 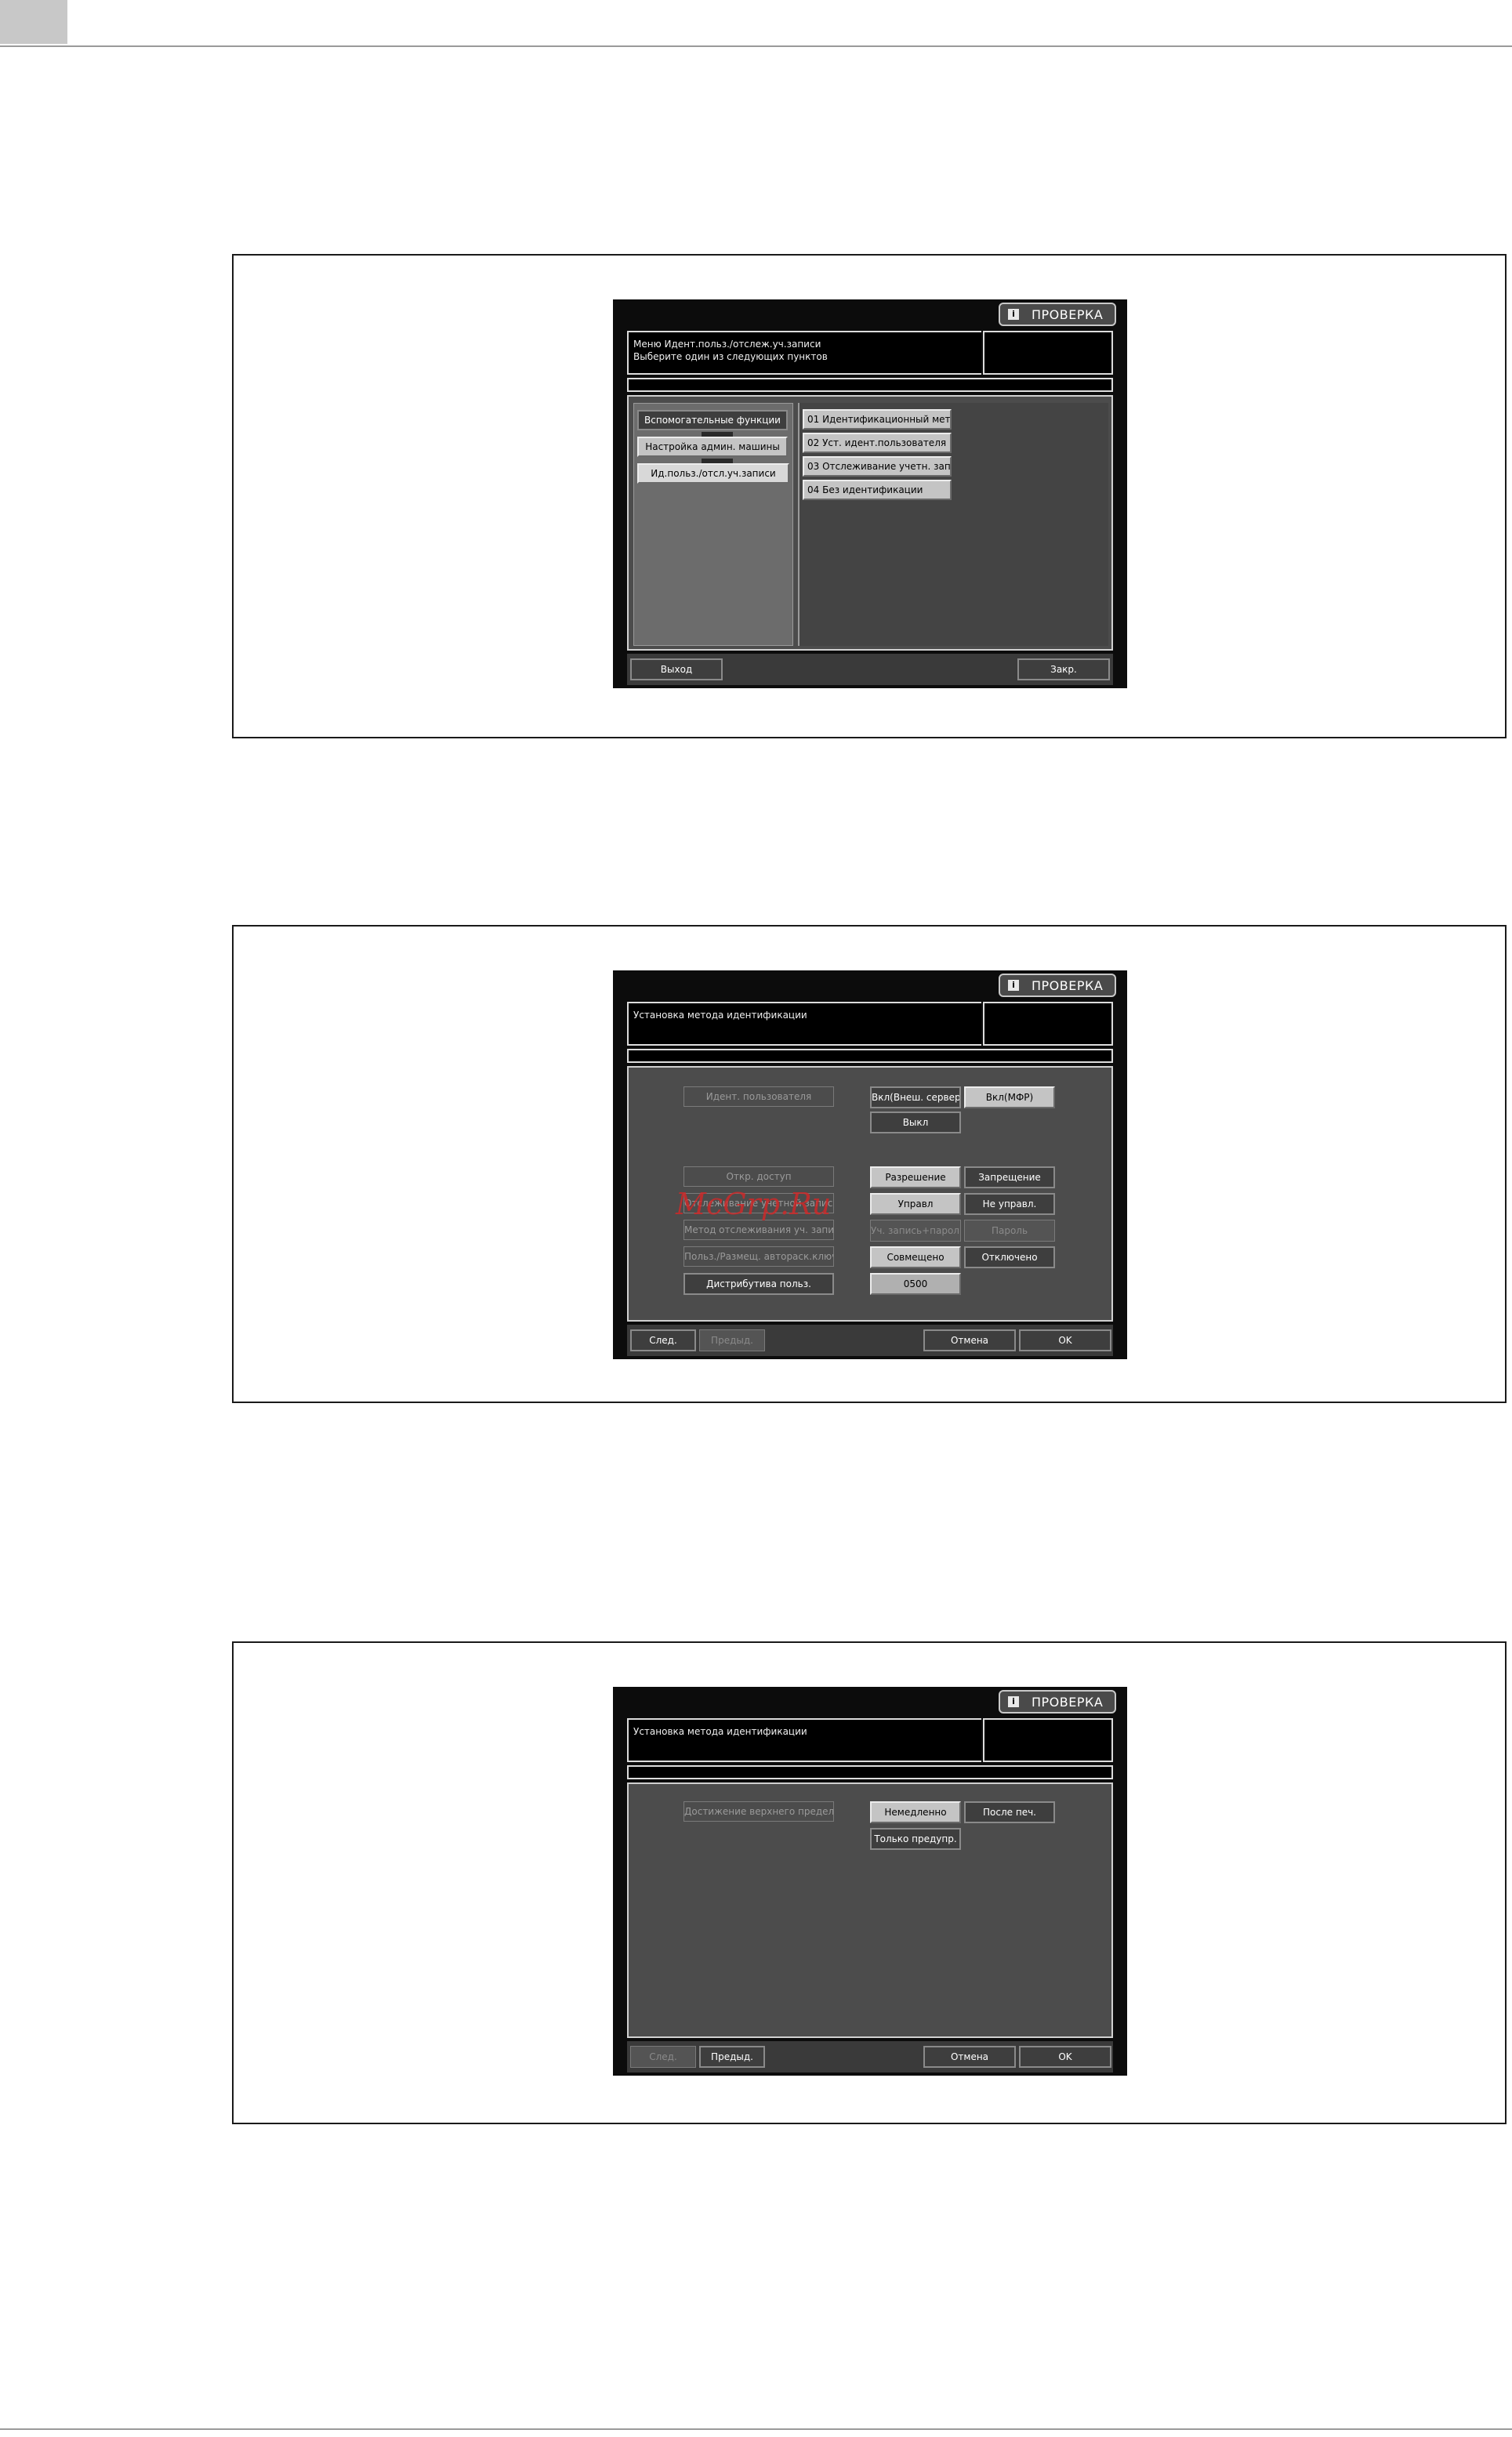 What do you see at coordinates (33, 22) in the screenshot?
I see `page-corner-tab` at bounding box center [33, 22].